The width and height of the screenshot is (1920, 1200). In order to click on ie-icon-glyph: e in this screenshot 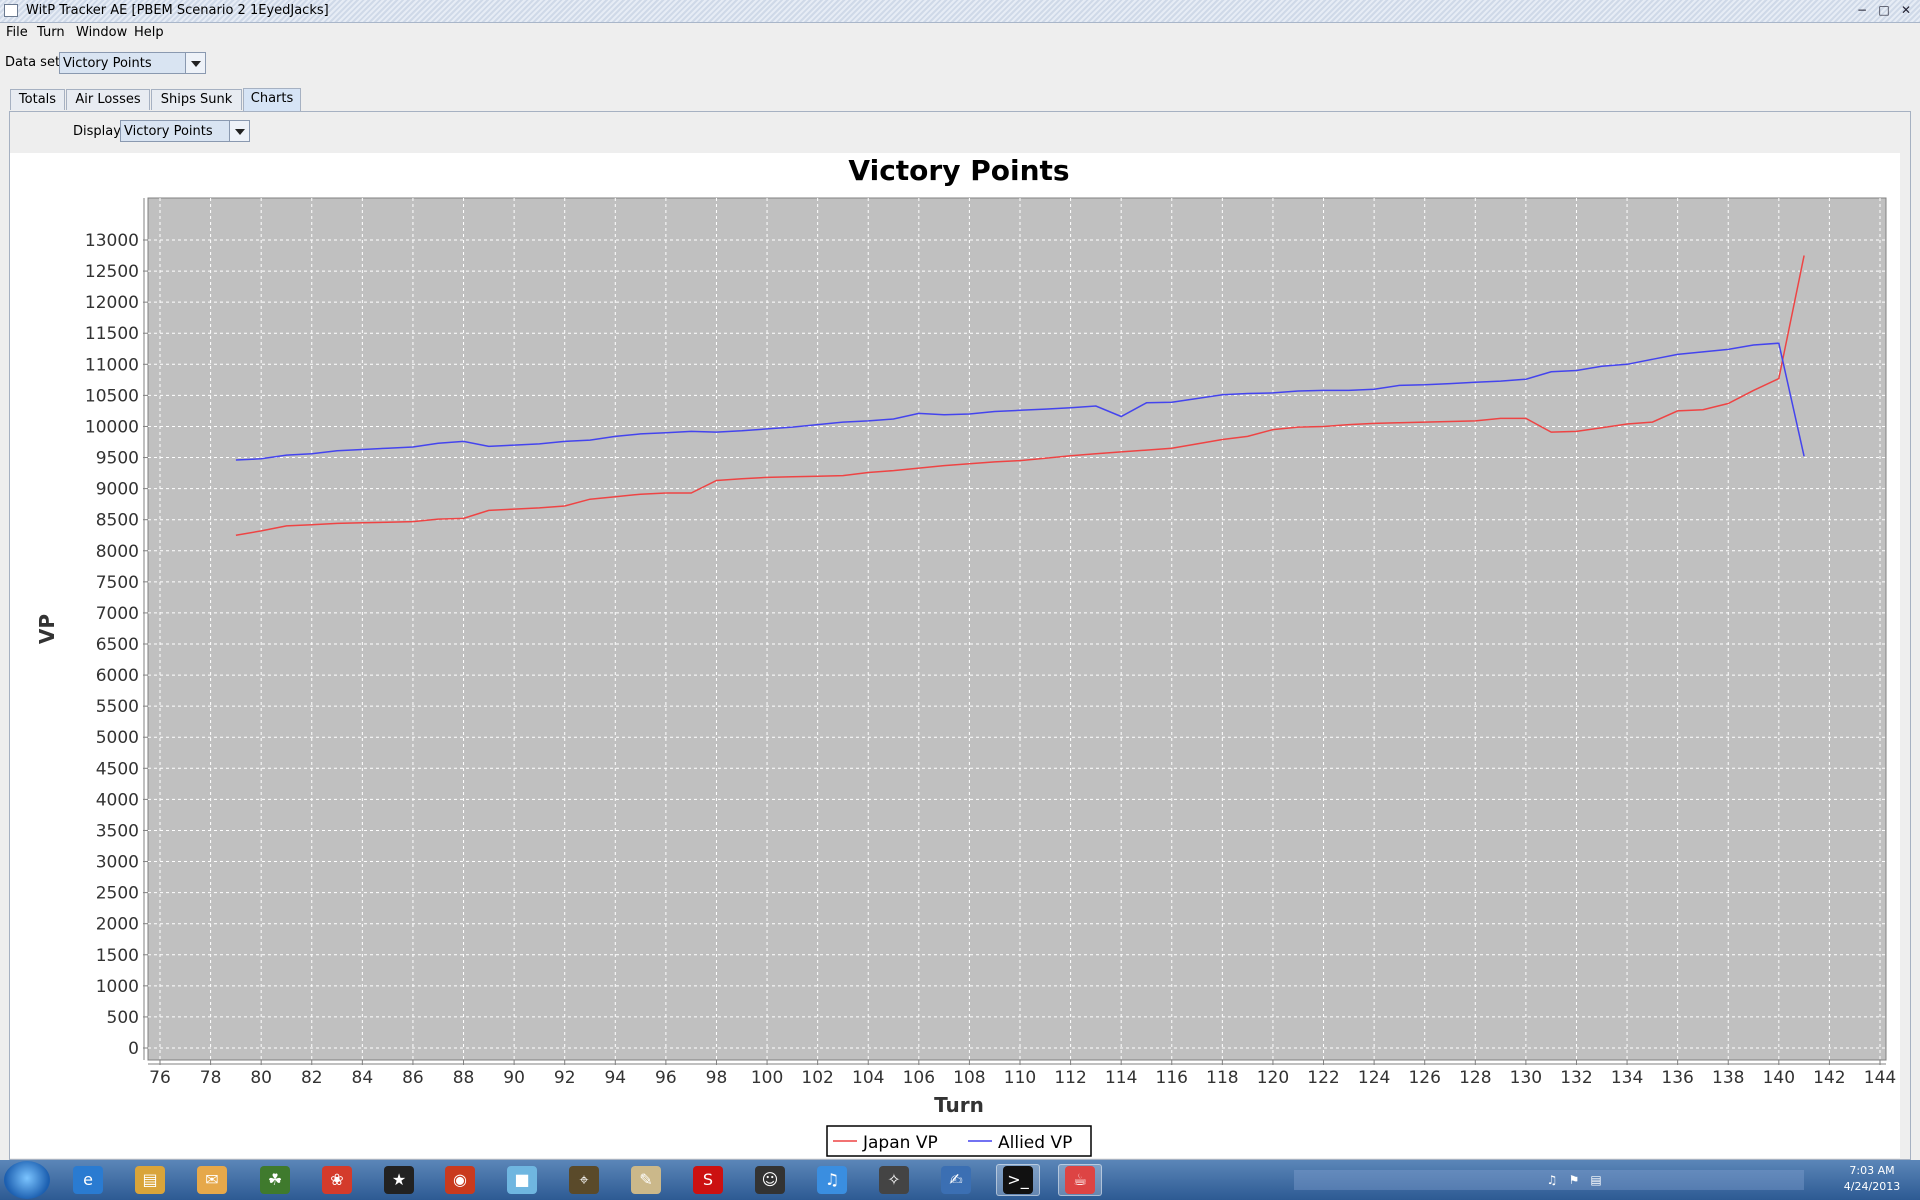, I will do `click(88, 1180)`.